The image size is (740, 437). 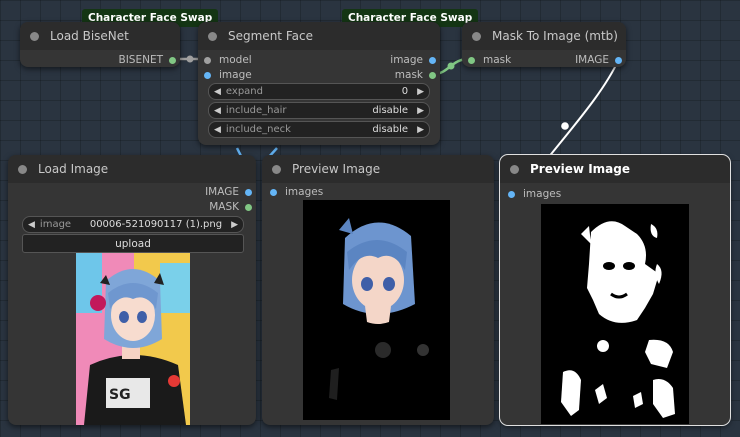 What do you see at coordinates (89, 36) in the screenshot?
I see `node-title: Load BiseNet` at bounding box center [89, 36].